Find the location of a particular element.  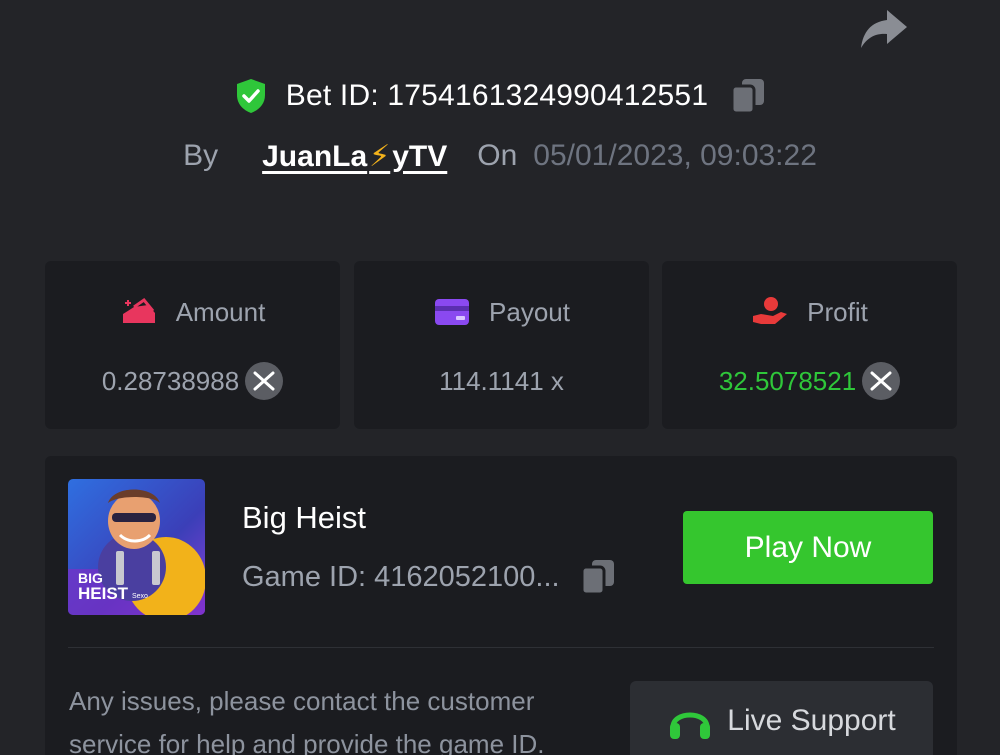

amount-card: Amount 0.28738988 is located at coordinates (192, 345).